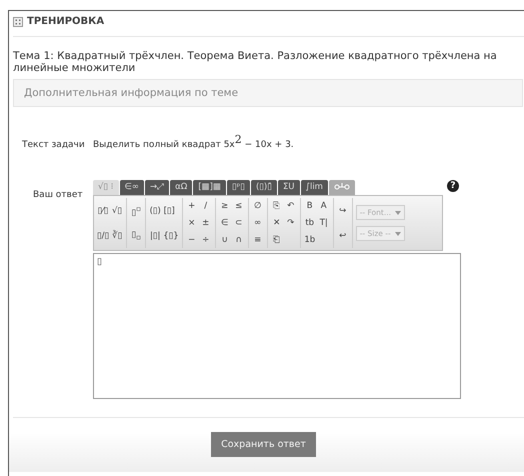  Describe the element at coordinates (238, 206) in the screenshot. I see `symbol-button: ≤` at that location.